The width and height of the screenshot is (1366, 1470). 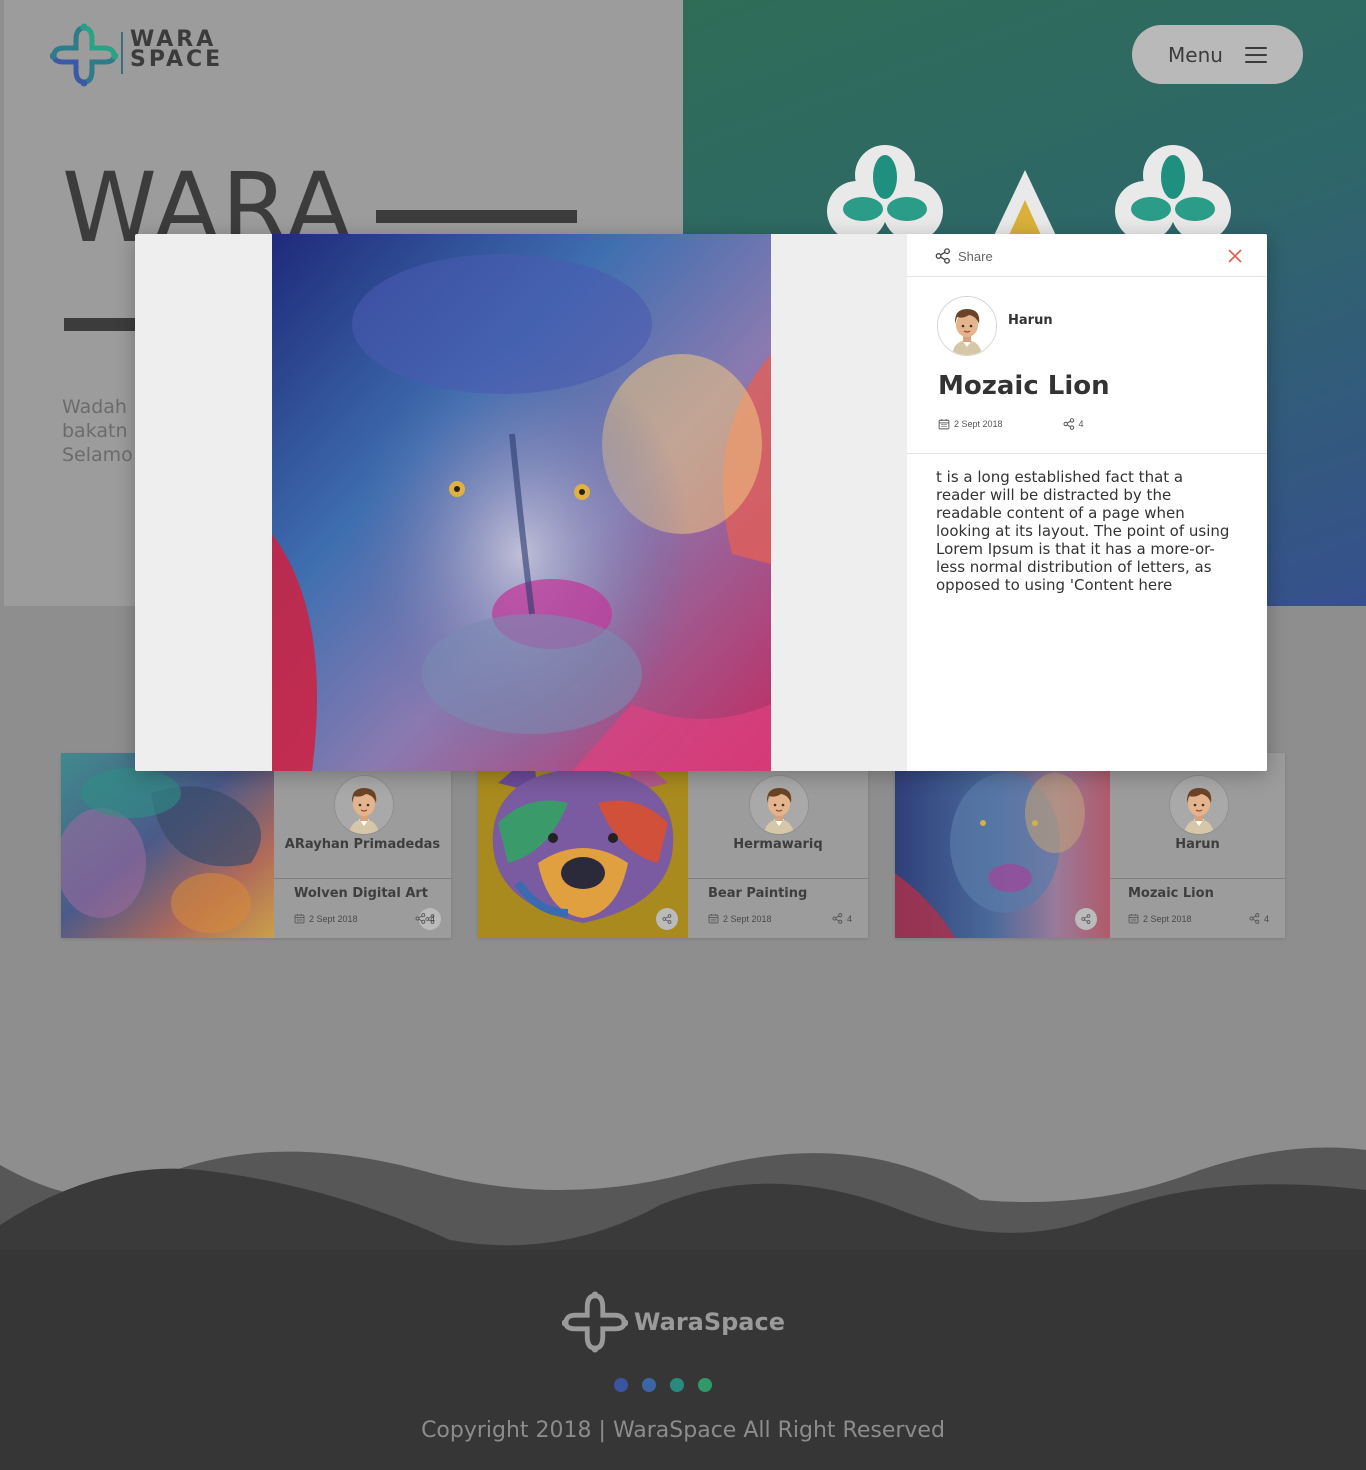 I want to click on card-info: Harun Mozaic Lion 2 Sept 2018 4, so click(x=1197, y=845).